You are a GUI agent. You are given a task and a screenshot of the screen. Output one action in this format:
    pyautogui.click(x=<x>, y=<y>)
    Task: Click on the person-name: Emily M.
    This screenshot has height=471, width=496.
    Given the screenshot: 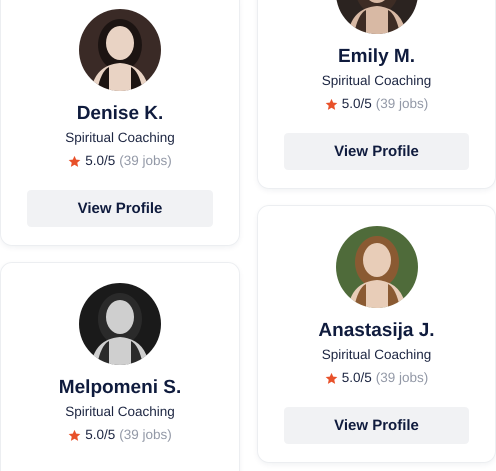 What is the action you would take?
    pyautogui.click(x=377, y=57)
    